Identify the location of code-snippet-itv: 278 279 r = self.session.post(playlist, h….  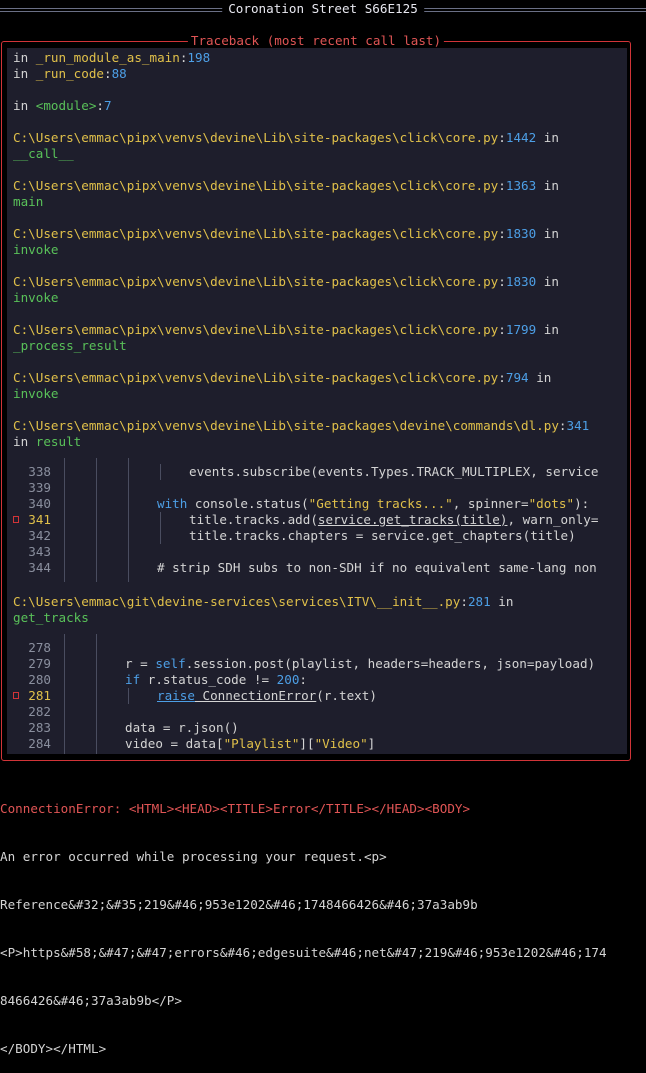
(317, 694).